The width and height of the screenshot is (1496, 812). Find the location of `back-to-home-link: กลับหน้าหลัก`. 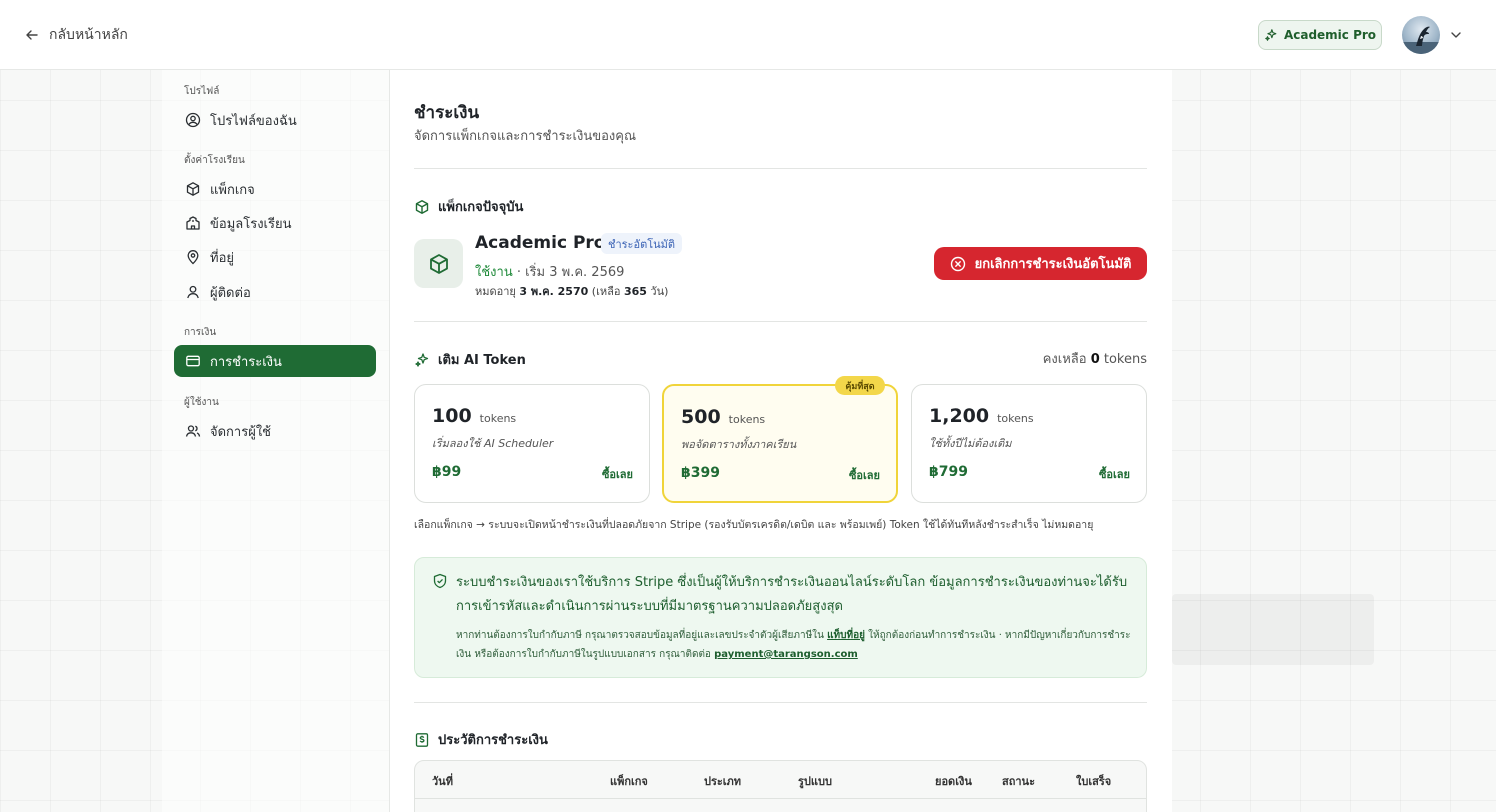

back-to-home-link: กลับหน้าหลัก is located at coordinates (76, 35).